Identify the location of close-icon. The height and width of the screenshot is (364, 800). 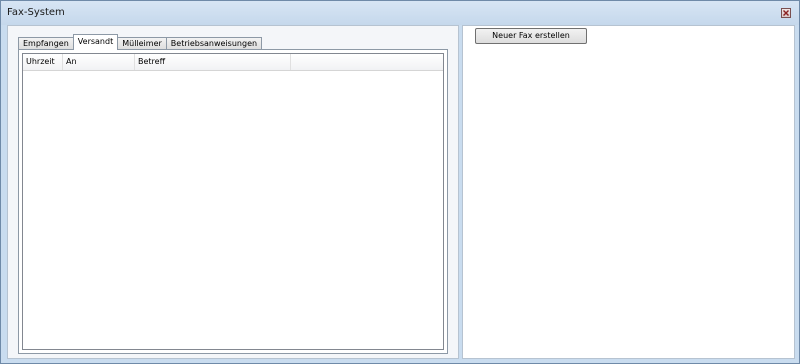
(786, 13).